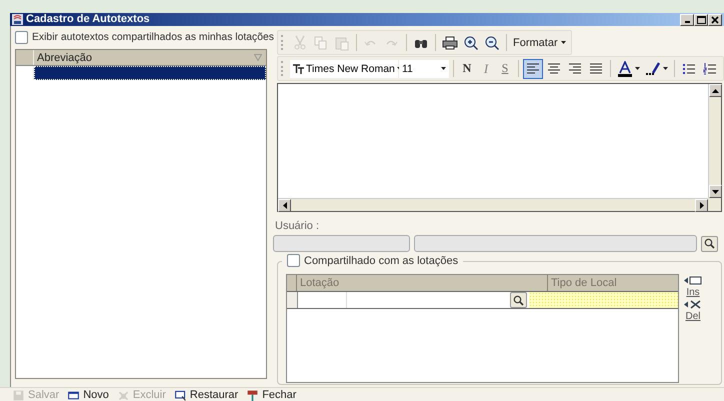  What do you see at coordinates (321, 42) in the screenshot?
I see `copy-icon` at bounding box center [321, 42].